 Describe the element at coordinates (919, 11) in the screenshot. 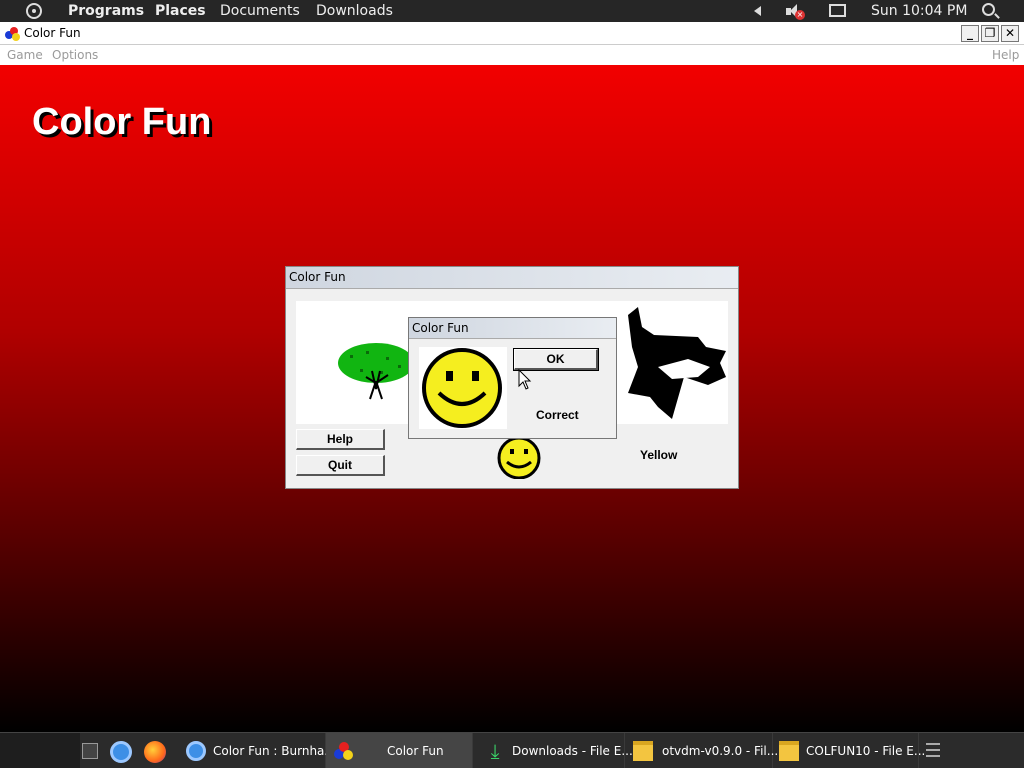

I see `clock: Sun 10:04 PM` at that location.